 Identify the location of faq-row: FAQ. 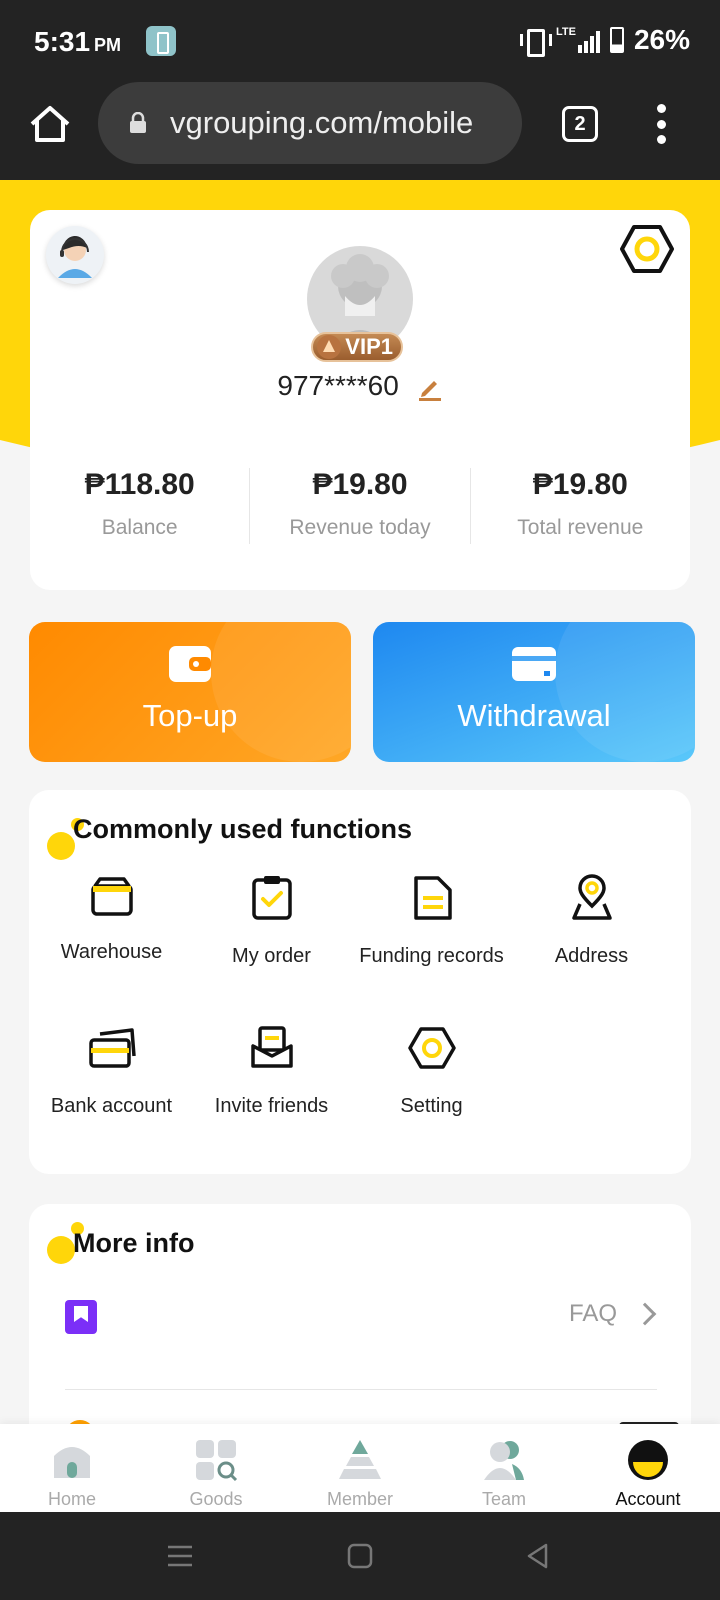
(361, 1345).